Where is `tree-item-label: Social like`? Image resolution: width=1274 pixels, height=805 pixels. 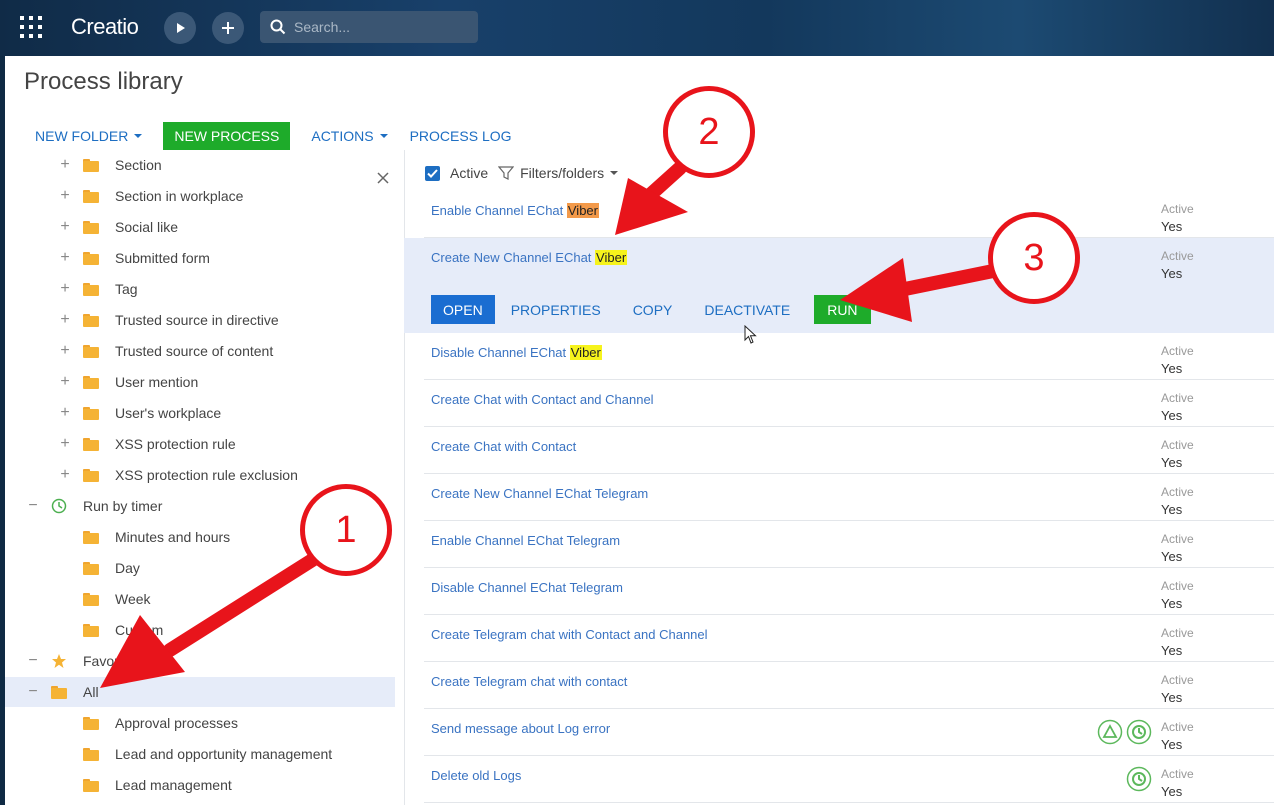 tree-item-label: Social like is located at coordinates (147, 227).